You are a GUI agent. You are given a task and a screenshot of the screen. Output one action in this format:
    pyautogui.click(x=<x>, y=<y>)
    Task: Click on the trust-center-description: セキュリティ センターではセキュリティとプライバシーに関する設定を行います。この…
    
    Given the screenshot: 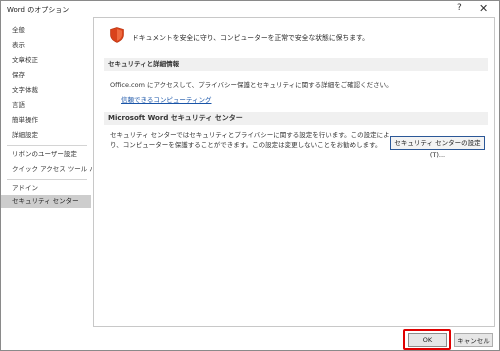 What is the action you would take?
    pyautogui.click(x=250, y=140)
    